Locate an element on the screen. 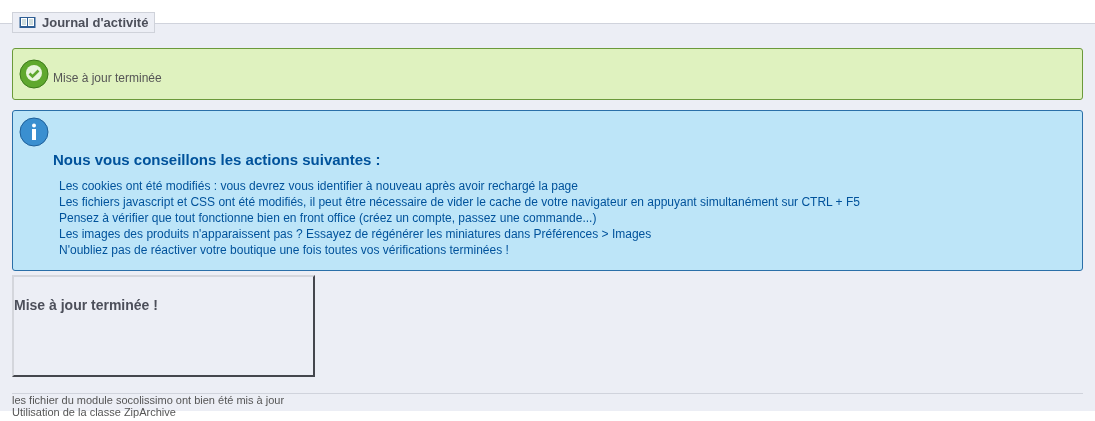  log-line: Utilisation de la classe ZipArchive is located at coordinates (94, 412).